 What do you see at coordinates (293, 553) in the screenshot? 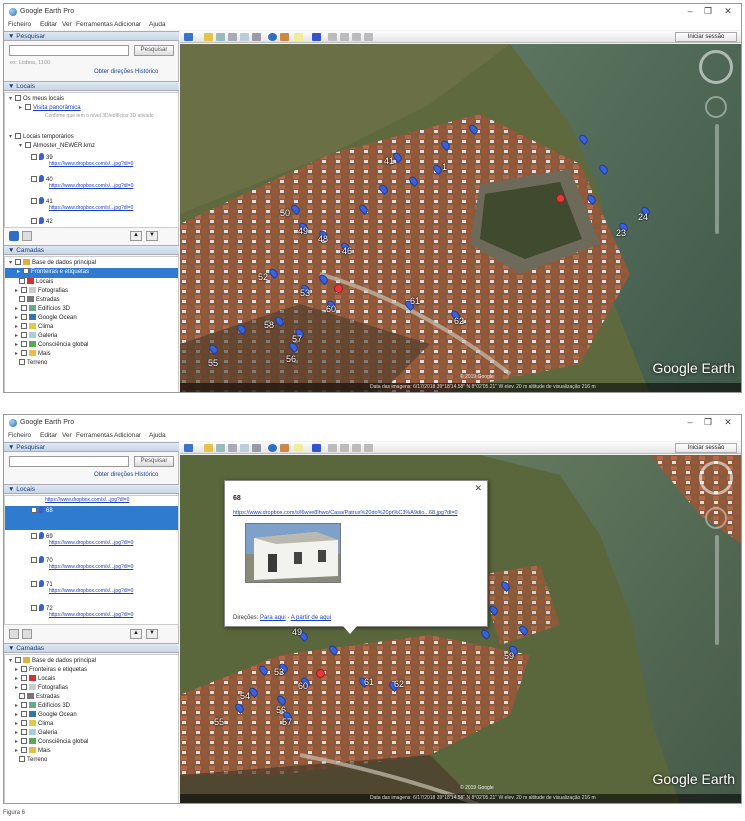
I see `house-photo` at bounding box center [293, 553].